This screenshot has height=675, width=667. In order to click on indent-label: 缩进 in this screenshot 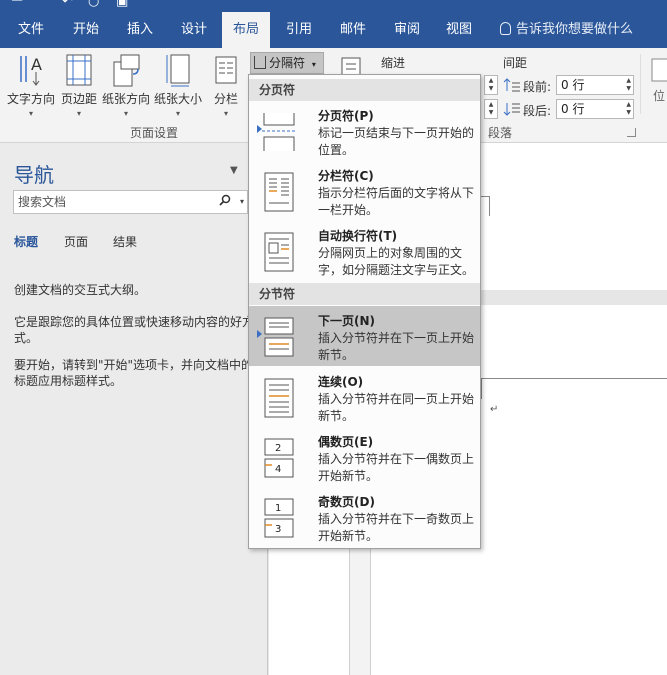, I will do `click(393, 63)`.